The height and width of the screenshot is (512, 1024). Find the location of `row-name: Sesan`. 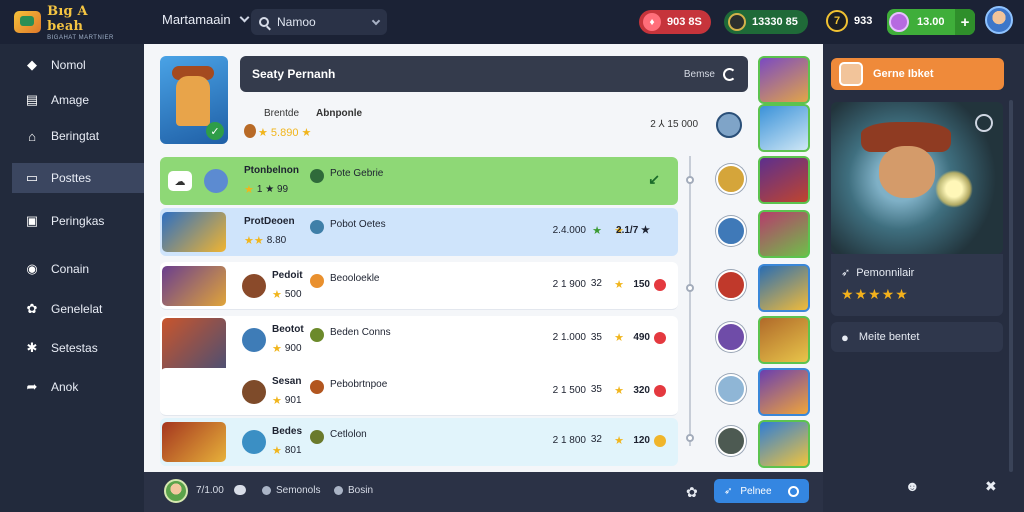

row-name: Sesan is located at coordinates (287, 381).